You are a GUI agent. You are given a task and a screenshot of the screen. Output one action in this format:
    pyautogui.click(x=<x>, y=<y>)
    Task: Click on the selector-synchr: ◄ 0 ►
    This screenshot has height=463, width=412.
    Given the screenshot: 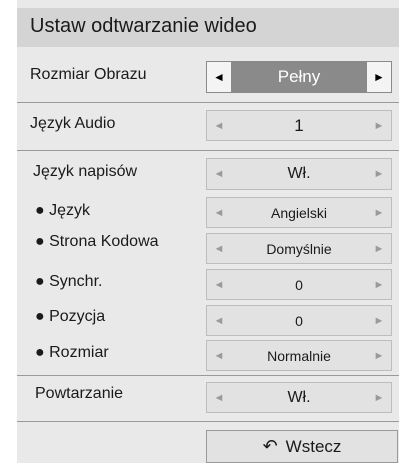 What is the action you would take?
    pyautogui.click(x=299, y=284)
    